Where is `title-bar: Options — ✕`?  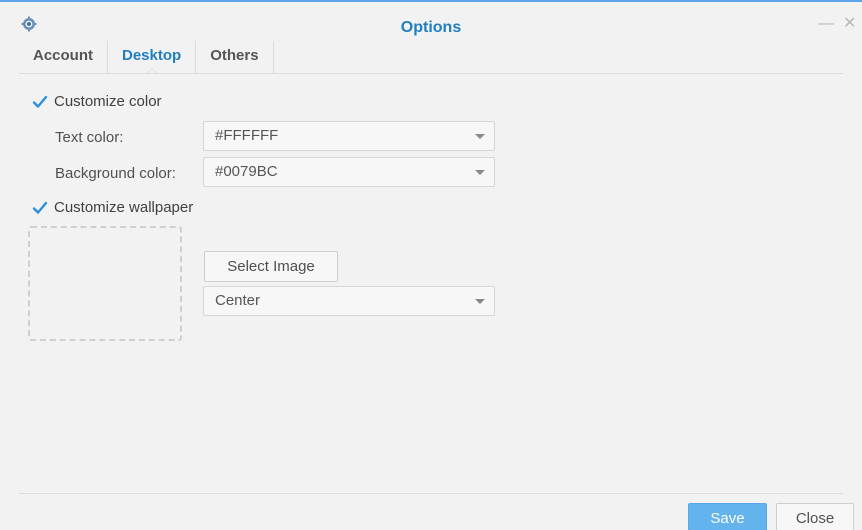 title-bar: Options — ✕ is located at coordinates (431, 22).